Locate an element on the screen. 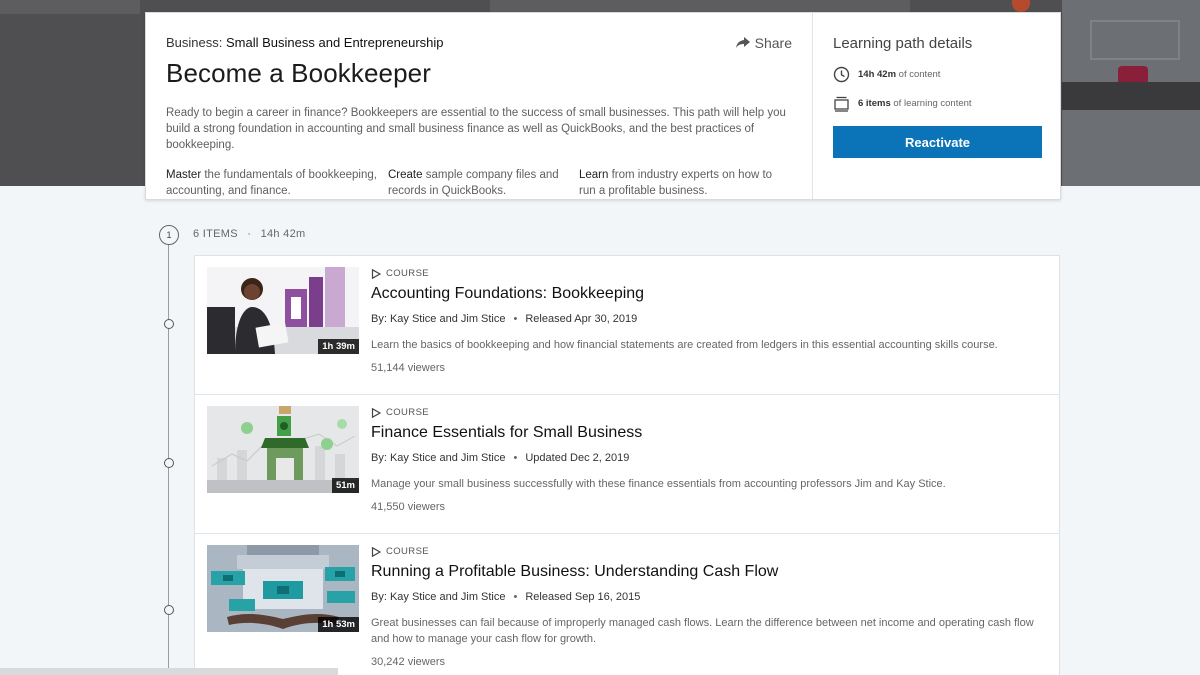 Image resolution: width=1200 pixels, height=675 pixels. course-thumbnail: 51m is located at coordinates (283, 449).